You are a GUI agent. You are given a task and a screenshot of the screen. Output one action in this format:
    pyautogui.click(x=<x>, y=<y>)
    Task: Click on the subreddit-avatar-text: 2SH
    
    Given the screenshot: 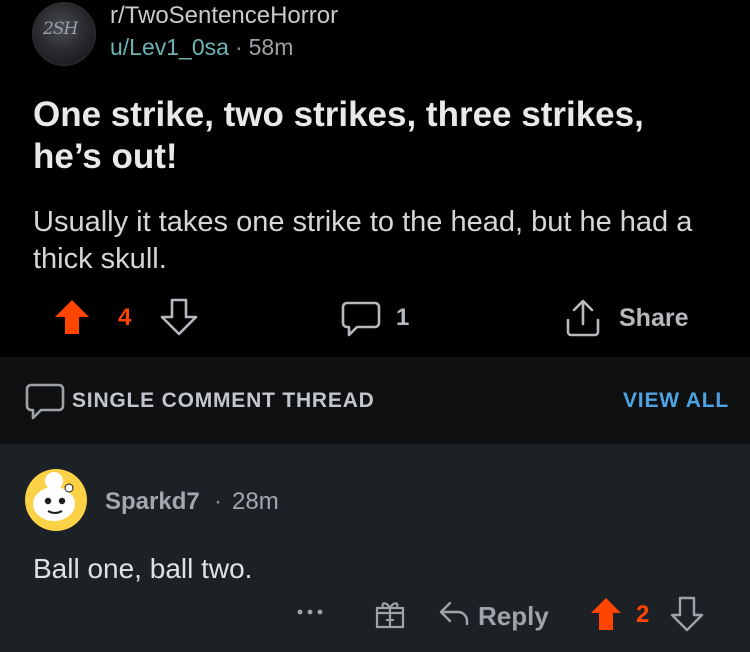 What is the action you would take?
    pyautogui.click(x=60, y=29)
    